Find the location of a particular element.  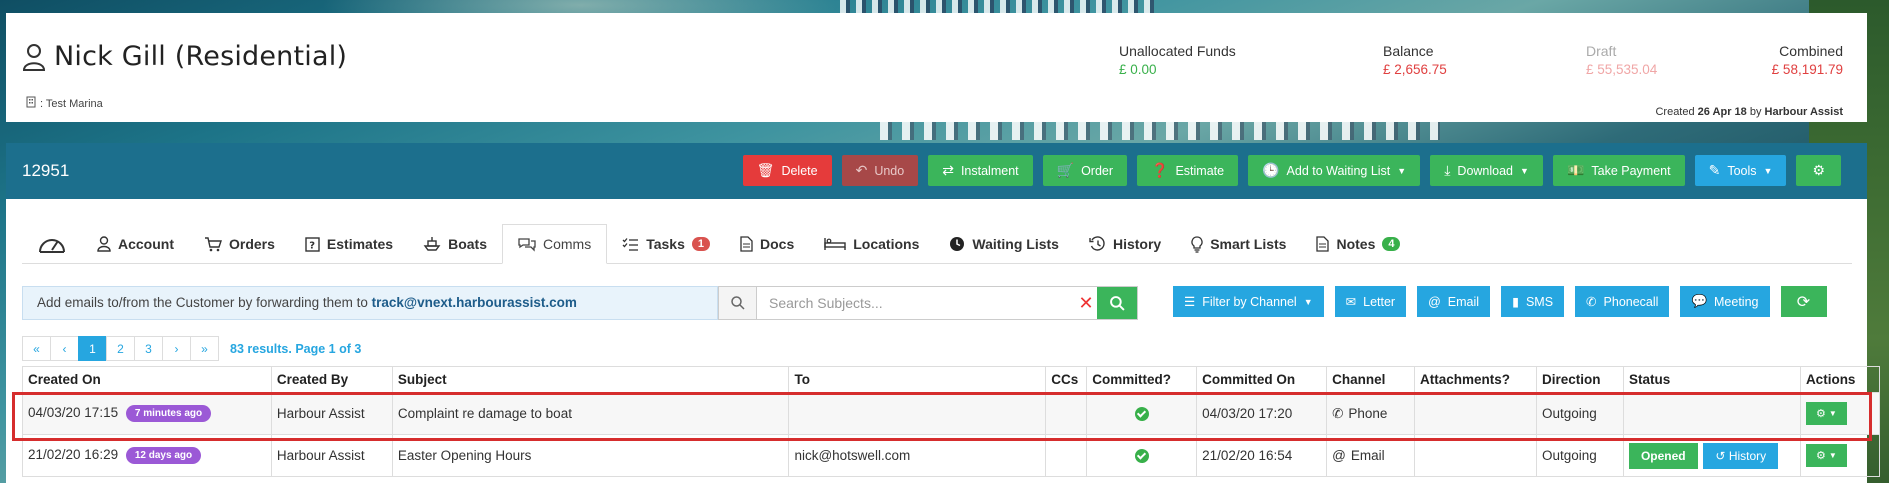

subject-cell: Easter Opening Hours is located at coordinates (590, 455).